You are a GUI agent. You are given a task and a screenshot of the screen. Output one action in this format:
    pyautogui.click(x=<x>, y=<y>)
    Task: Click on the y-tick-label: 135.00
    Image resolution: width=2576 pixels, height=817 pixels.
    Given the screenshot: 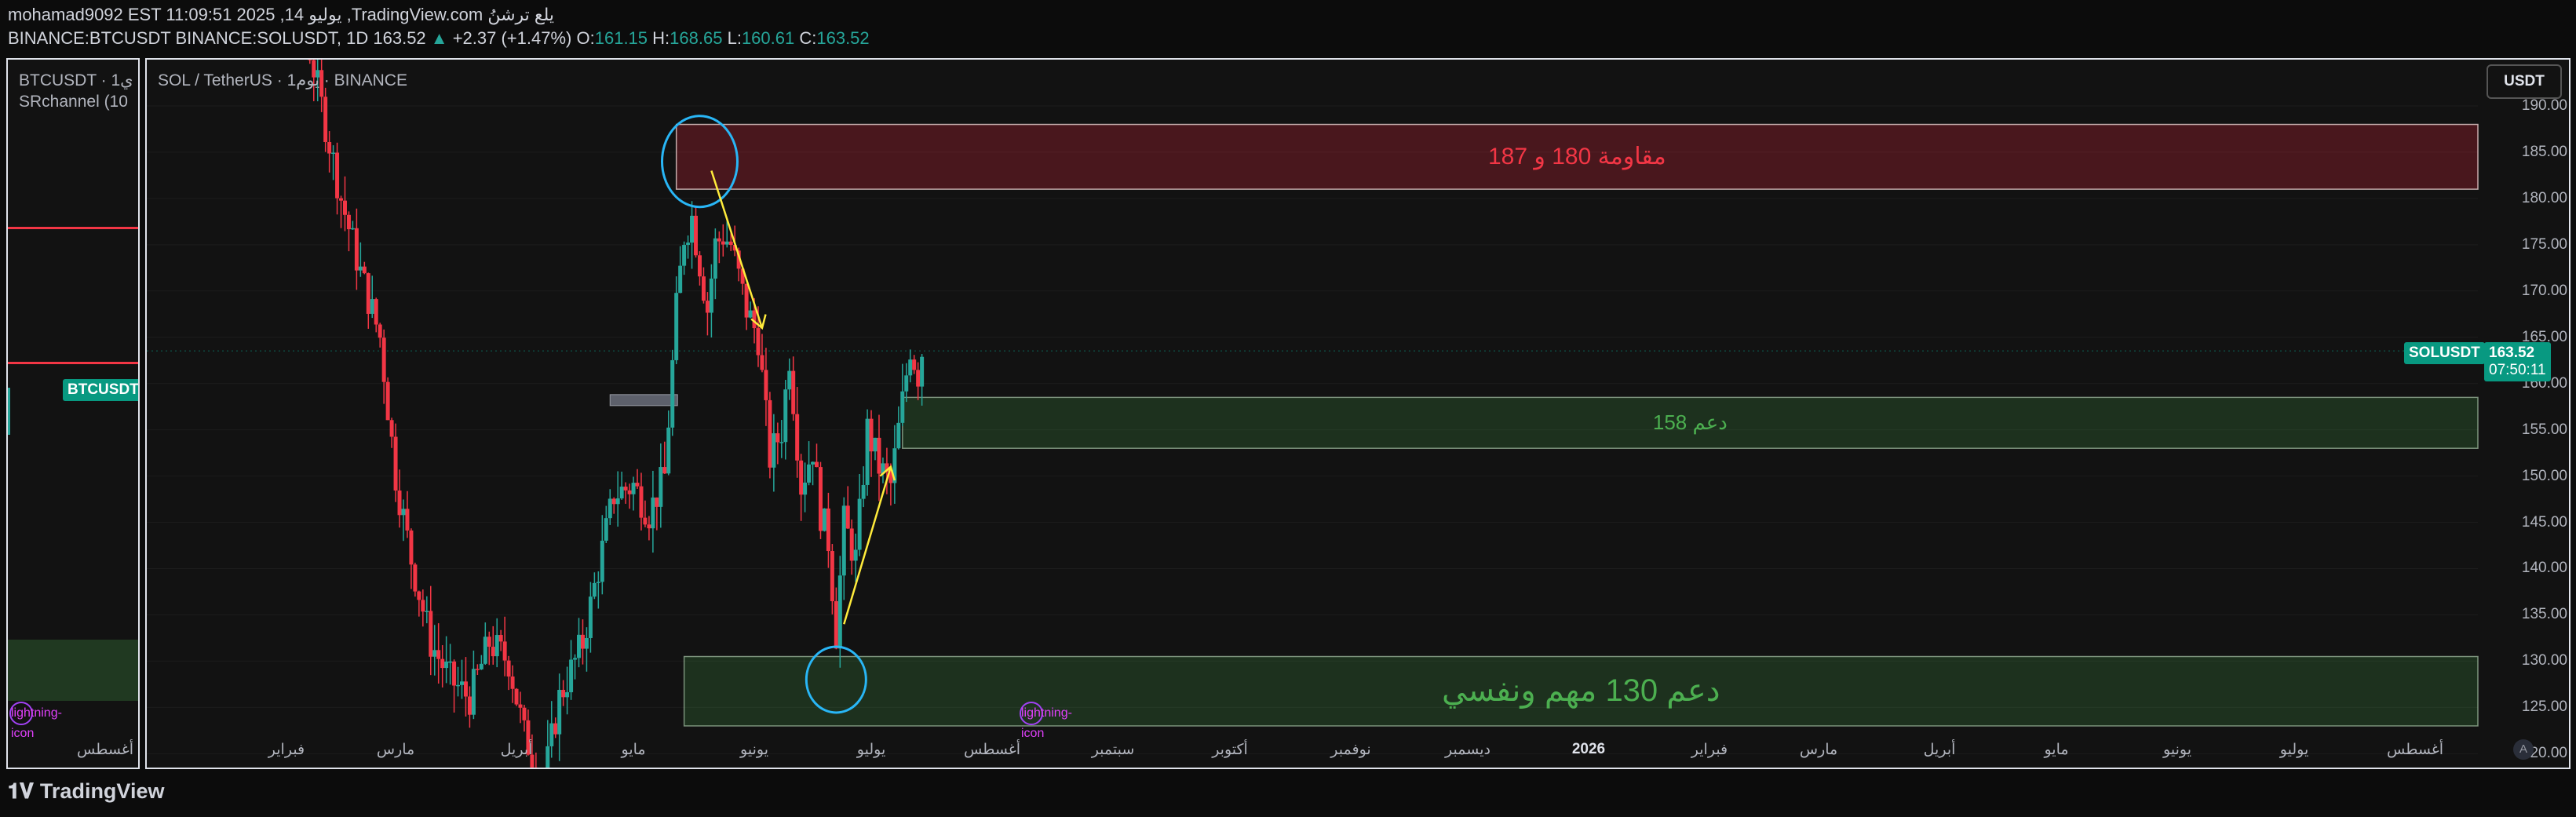 What is the action you would take?
    pyautogui.click(x=2544, y=614)
    